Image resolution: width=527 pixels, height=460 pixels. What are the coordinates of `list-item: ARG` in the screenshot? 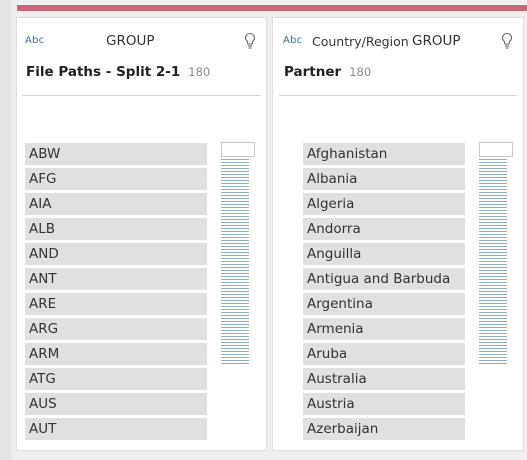 It's located at (116, 329).